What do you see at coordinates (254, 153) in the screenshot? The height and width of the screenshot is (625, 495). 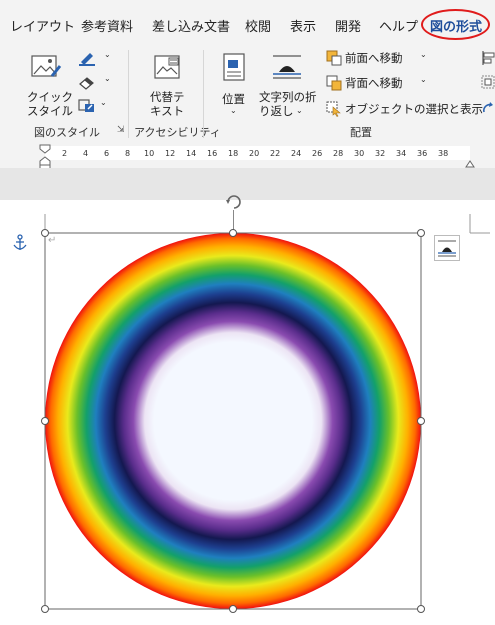 I see `ruler-tick: 20` at bounding box center [254, 153].